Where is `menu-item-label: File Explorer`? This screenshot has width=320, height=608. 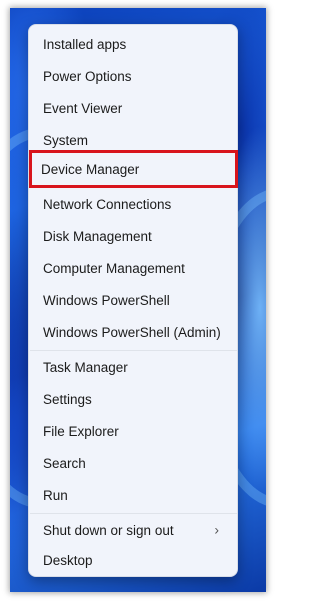
menu-item-label: File Explorer is located at coordinates (81, 431).